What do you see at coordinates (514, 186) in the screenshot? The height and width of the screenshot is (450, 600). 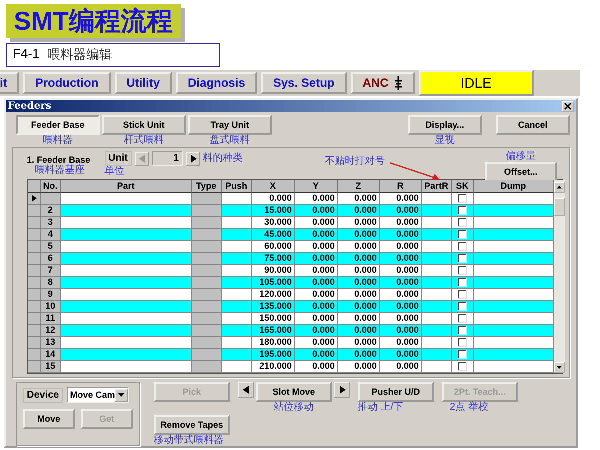 I see `column-header: Dump` at bounding box center [514, 186].